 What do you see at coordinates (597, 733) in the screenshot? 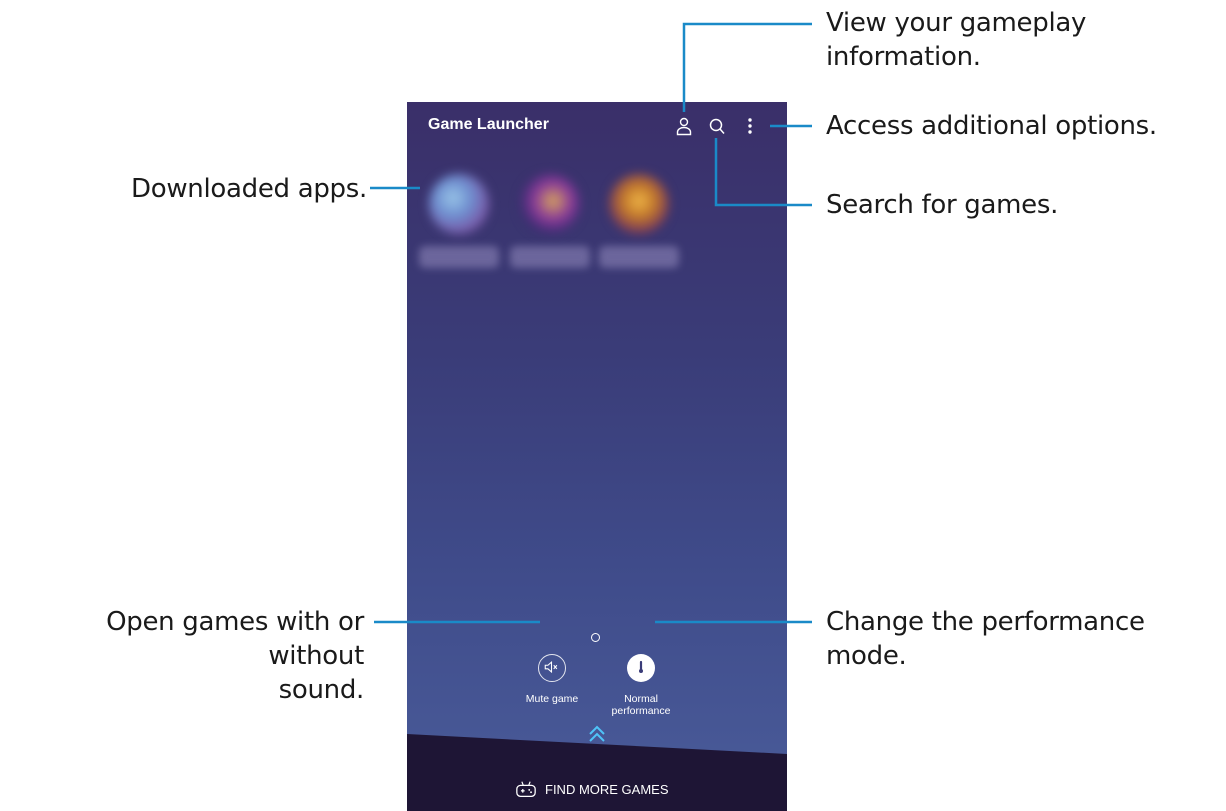
I see `chevron-up-icon` at bounding box center [597, 733].